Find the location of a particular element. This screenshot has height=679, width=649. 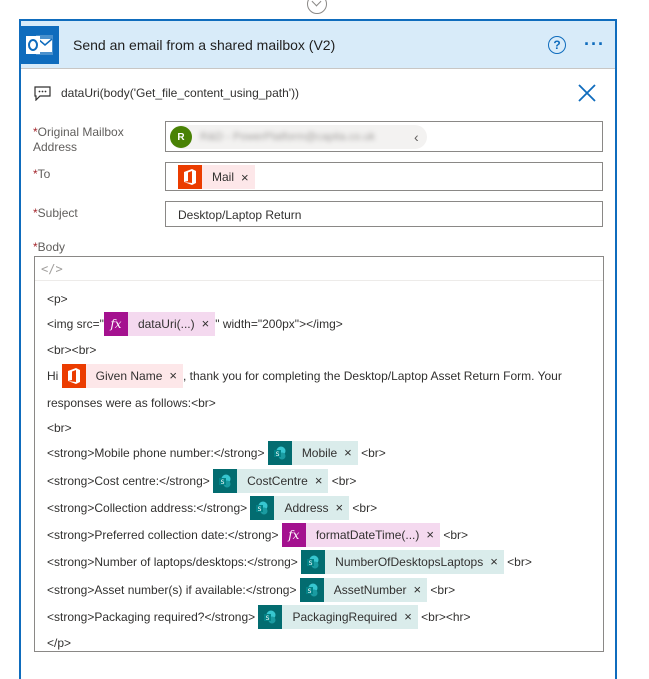

format-date-token: fx formatDateTime(...) × is located at coordinates (360, 534).